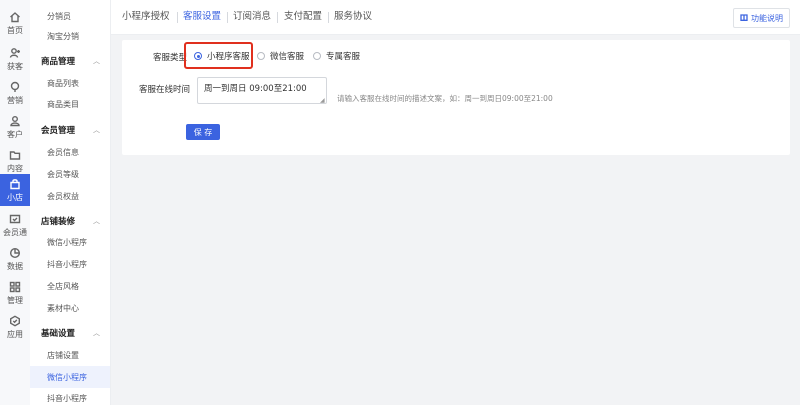 This screenshot has height=405, width=800. I want to click on rail-item-label: 客户, so click(15, 134).